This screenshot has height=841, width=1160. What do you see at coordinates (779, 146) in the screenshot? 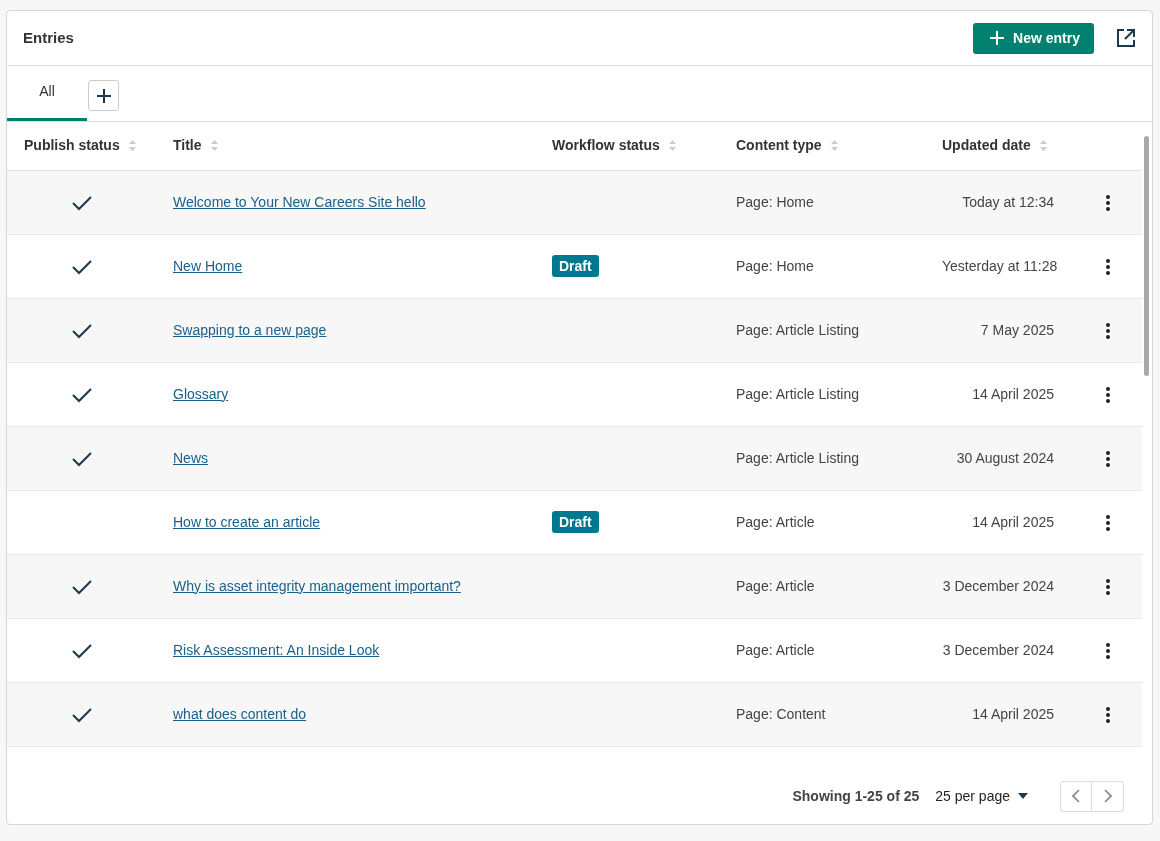
I see `column-header: Content type` at bounding box center [779, 146].